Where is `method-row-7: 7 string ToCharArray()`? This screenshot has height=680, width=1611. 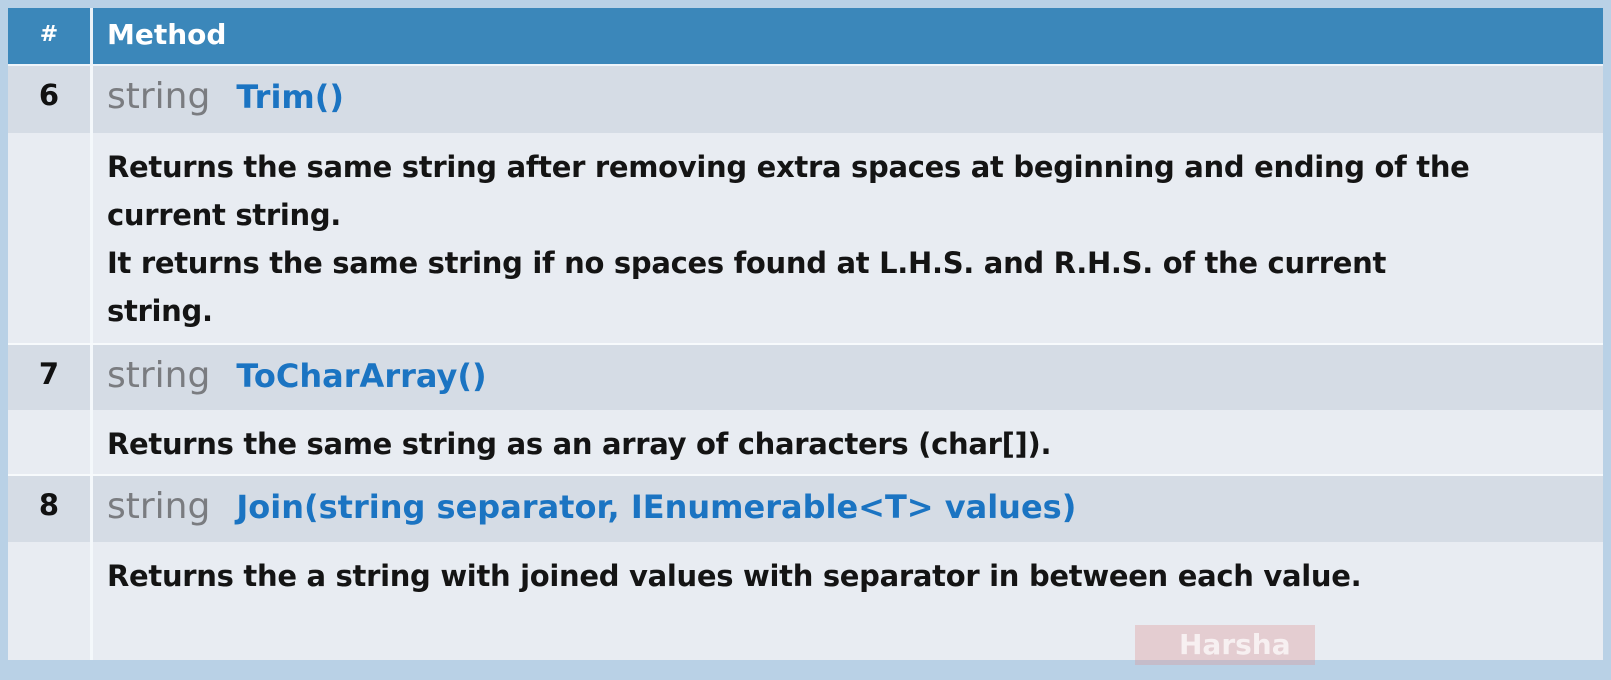
method-row-7: 7 string ToCharArray() is located at coordinates (805, 377).